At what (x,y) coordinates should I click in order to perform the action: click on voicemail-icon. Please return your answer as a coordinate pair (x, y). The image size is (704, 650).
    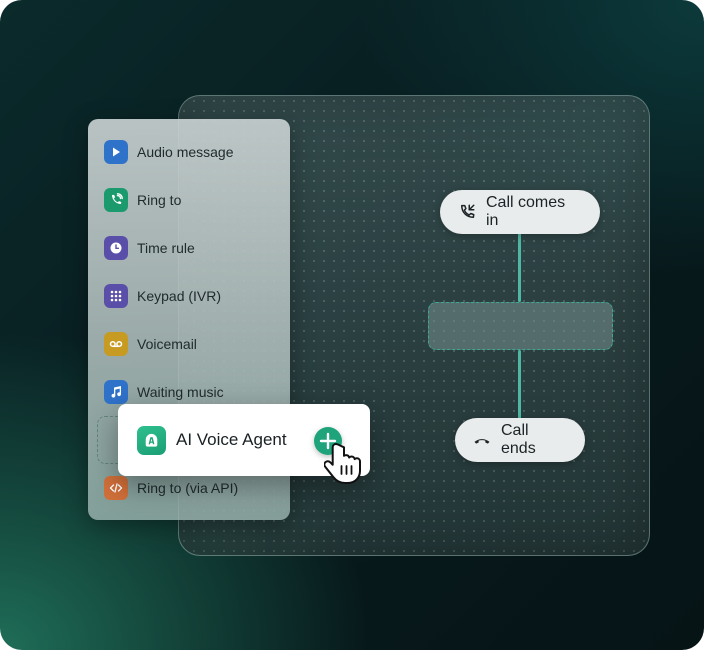
    Looking at the image, I should click on (116, 344).